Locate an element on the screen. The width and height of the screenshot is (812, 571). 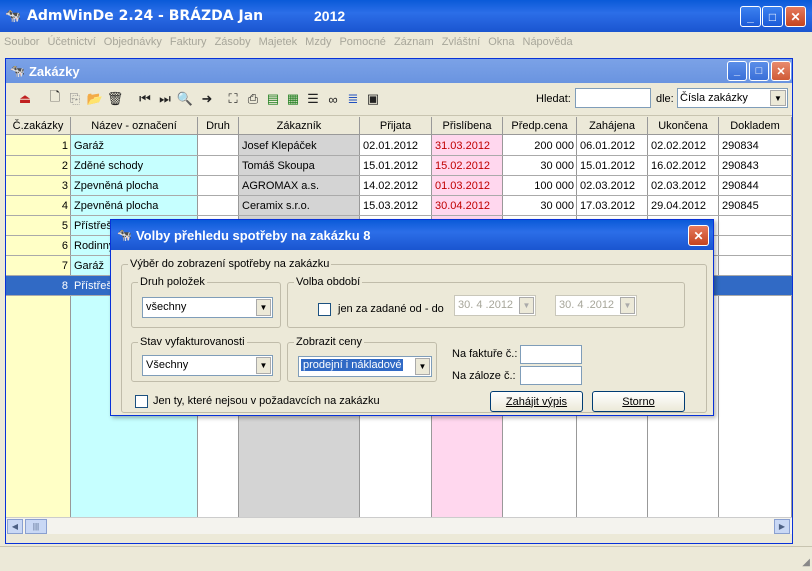
table-cell: 290834 is located at coordinates (755, 146).